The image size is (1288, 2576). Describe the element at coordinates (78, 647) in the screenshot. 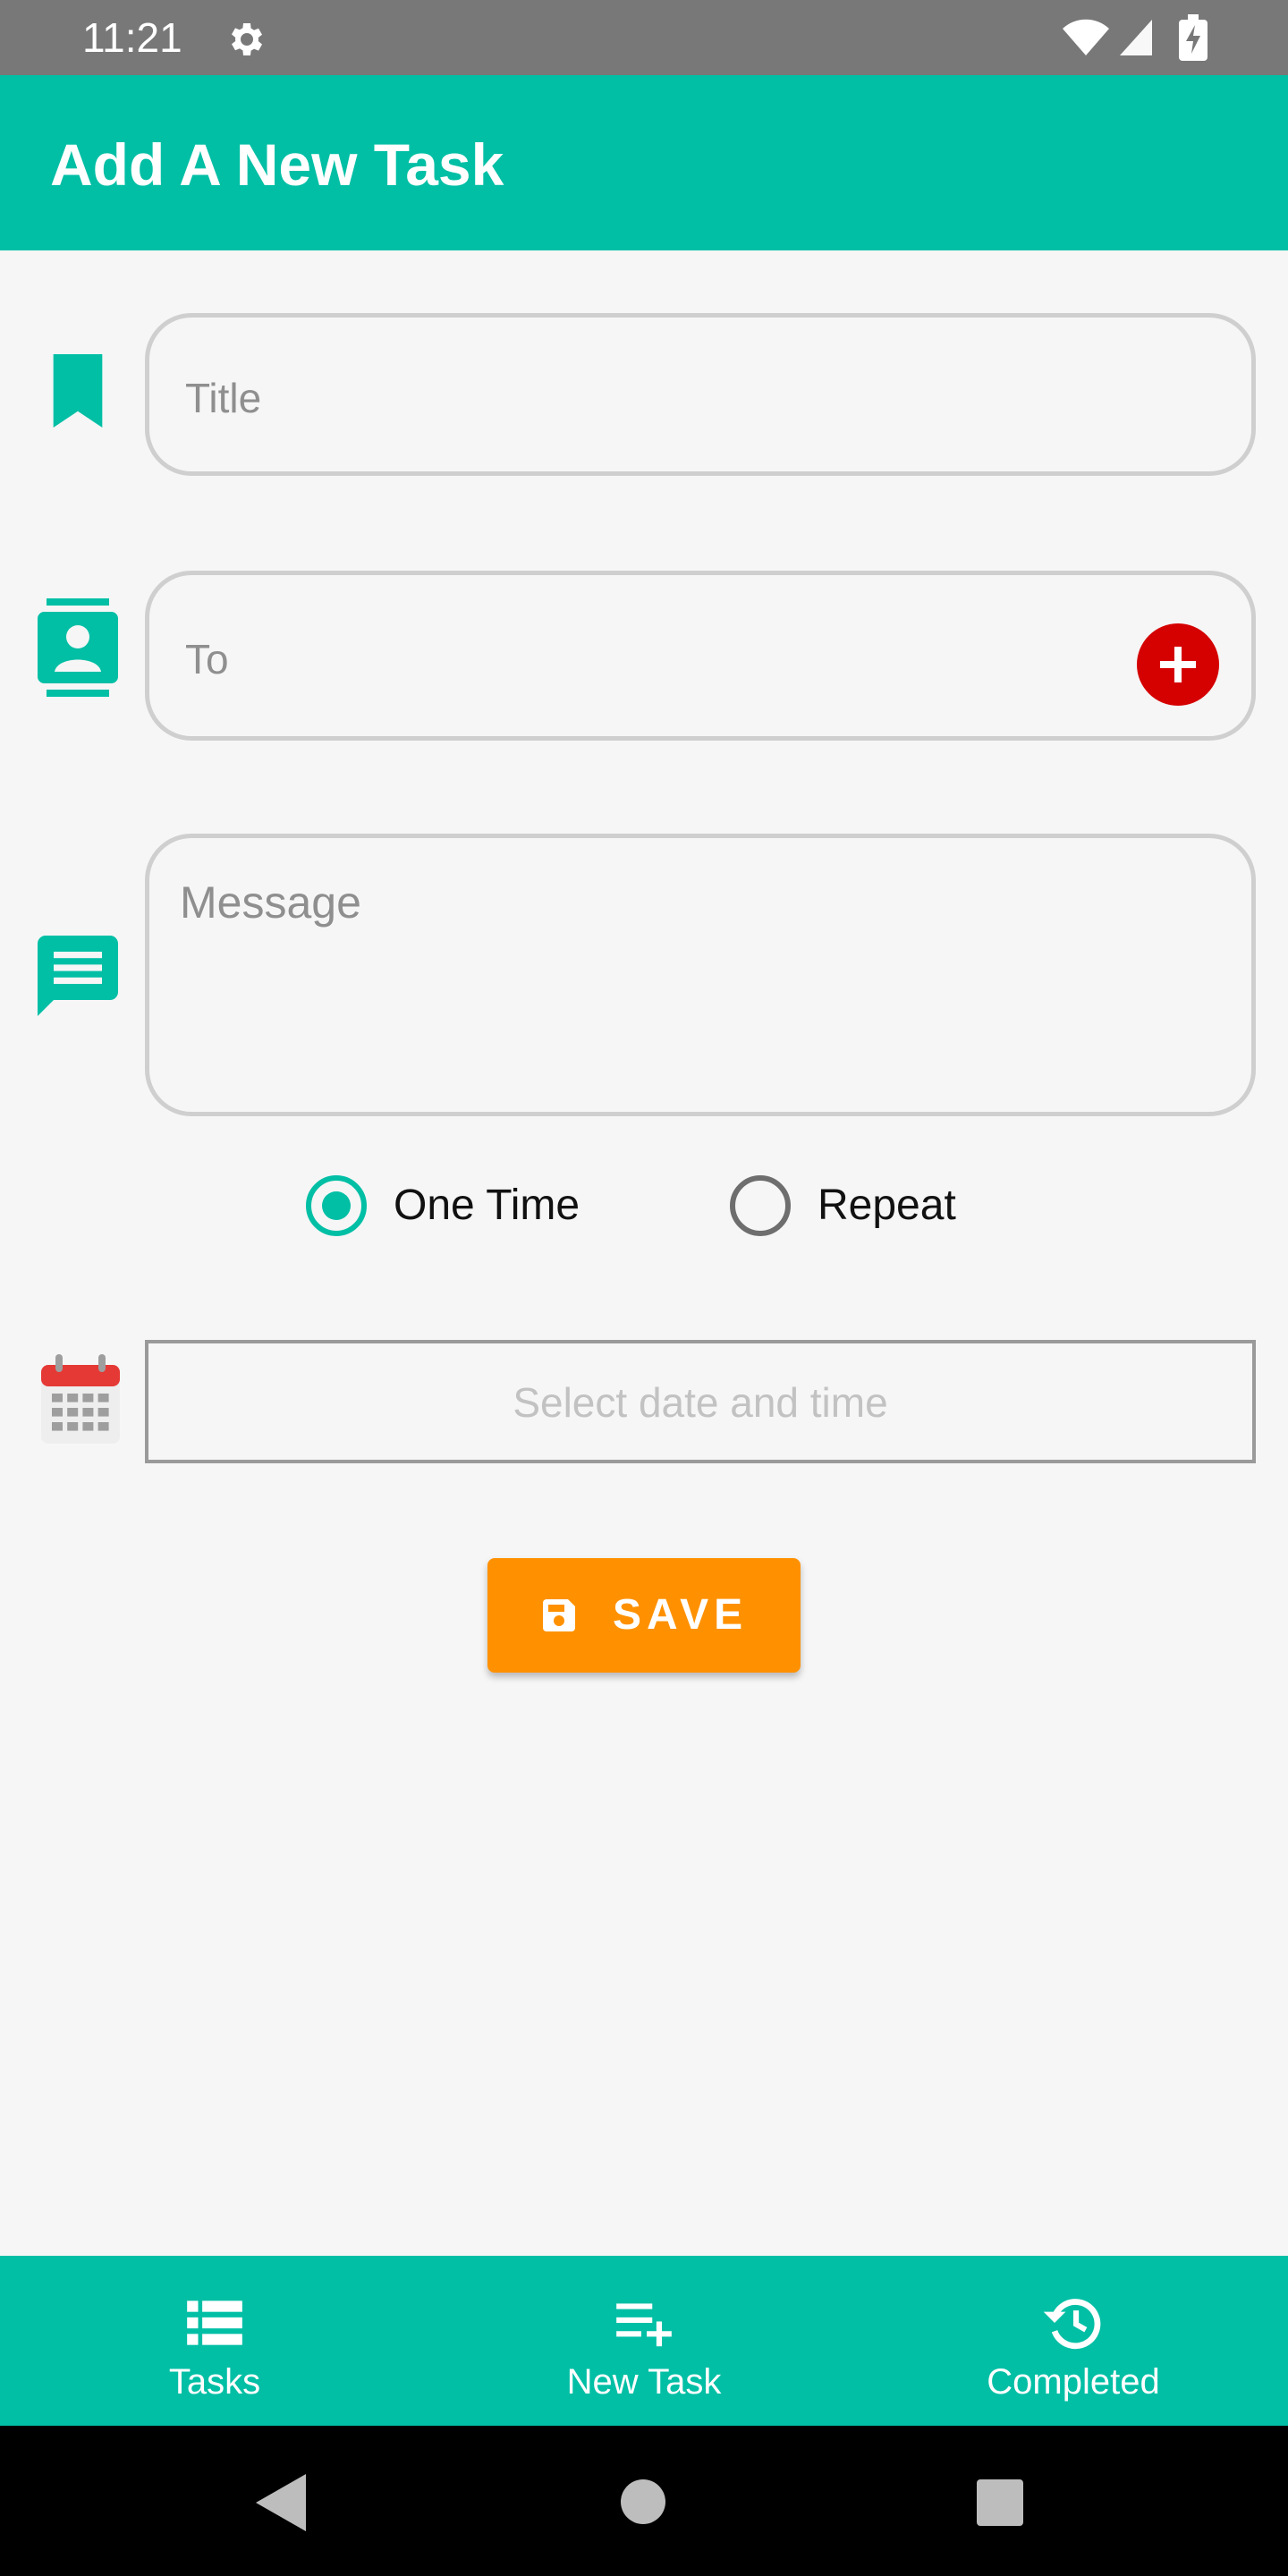

I see `contact-icon` at that location.